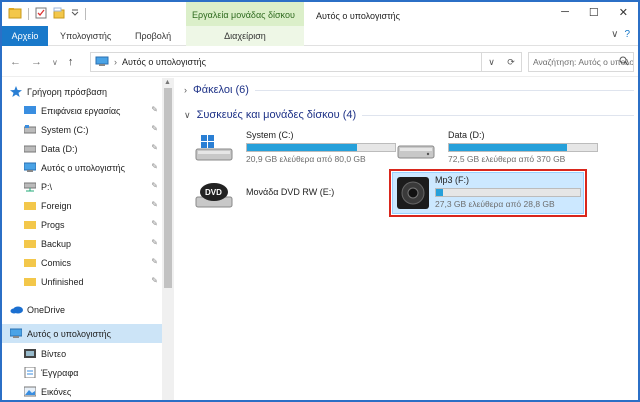 This screenshot has width=640, height=402. What do you see at coordinates (502, 62) in the screenshot?
I see `address-actions: ∨ ⟳` at bounding box center [502, 62].